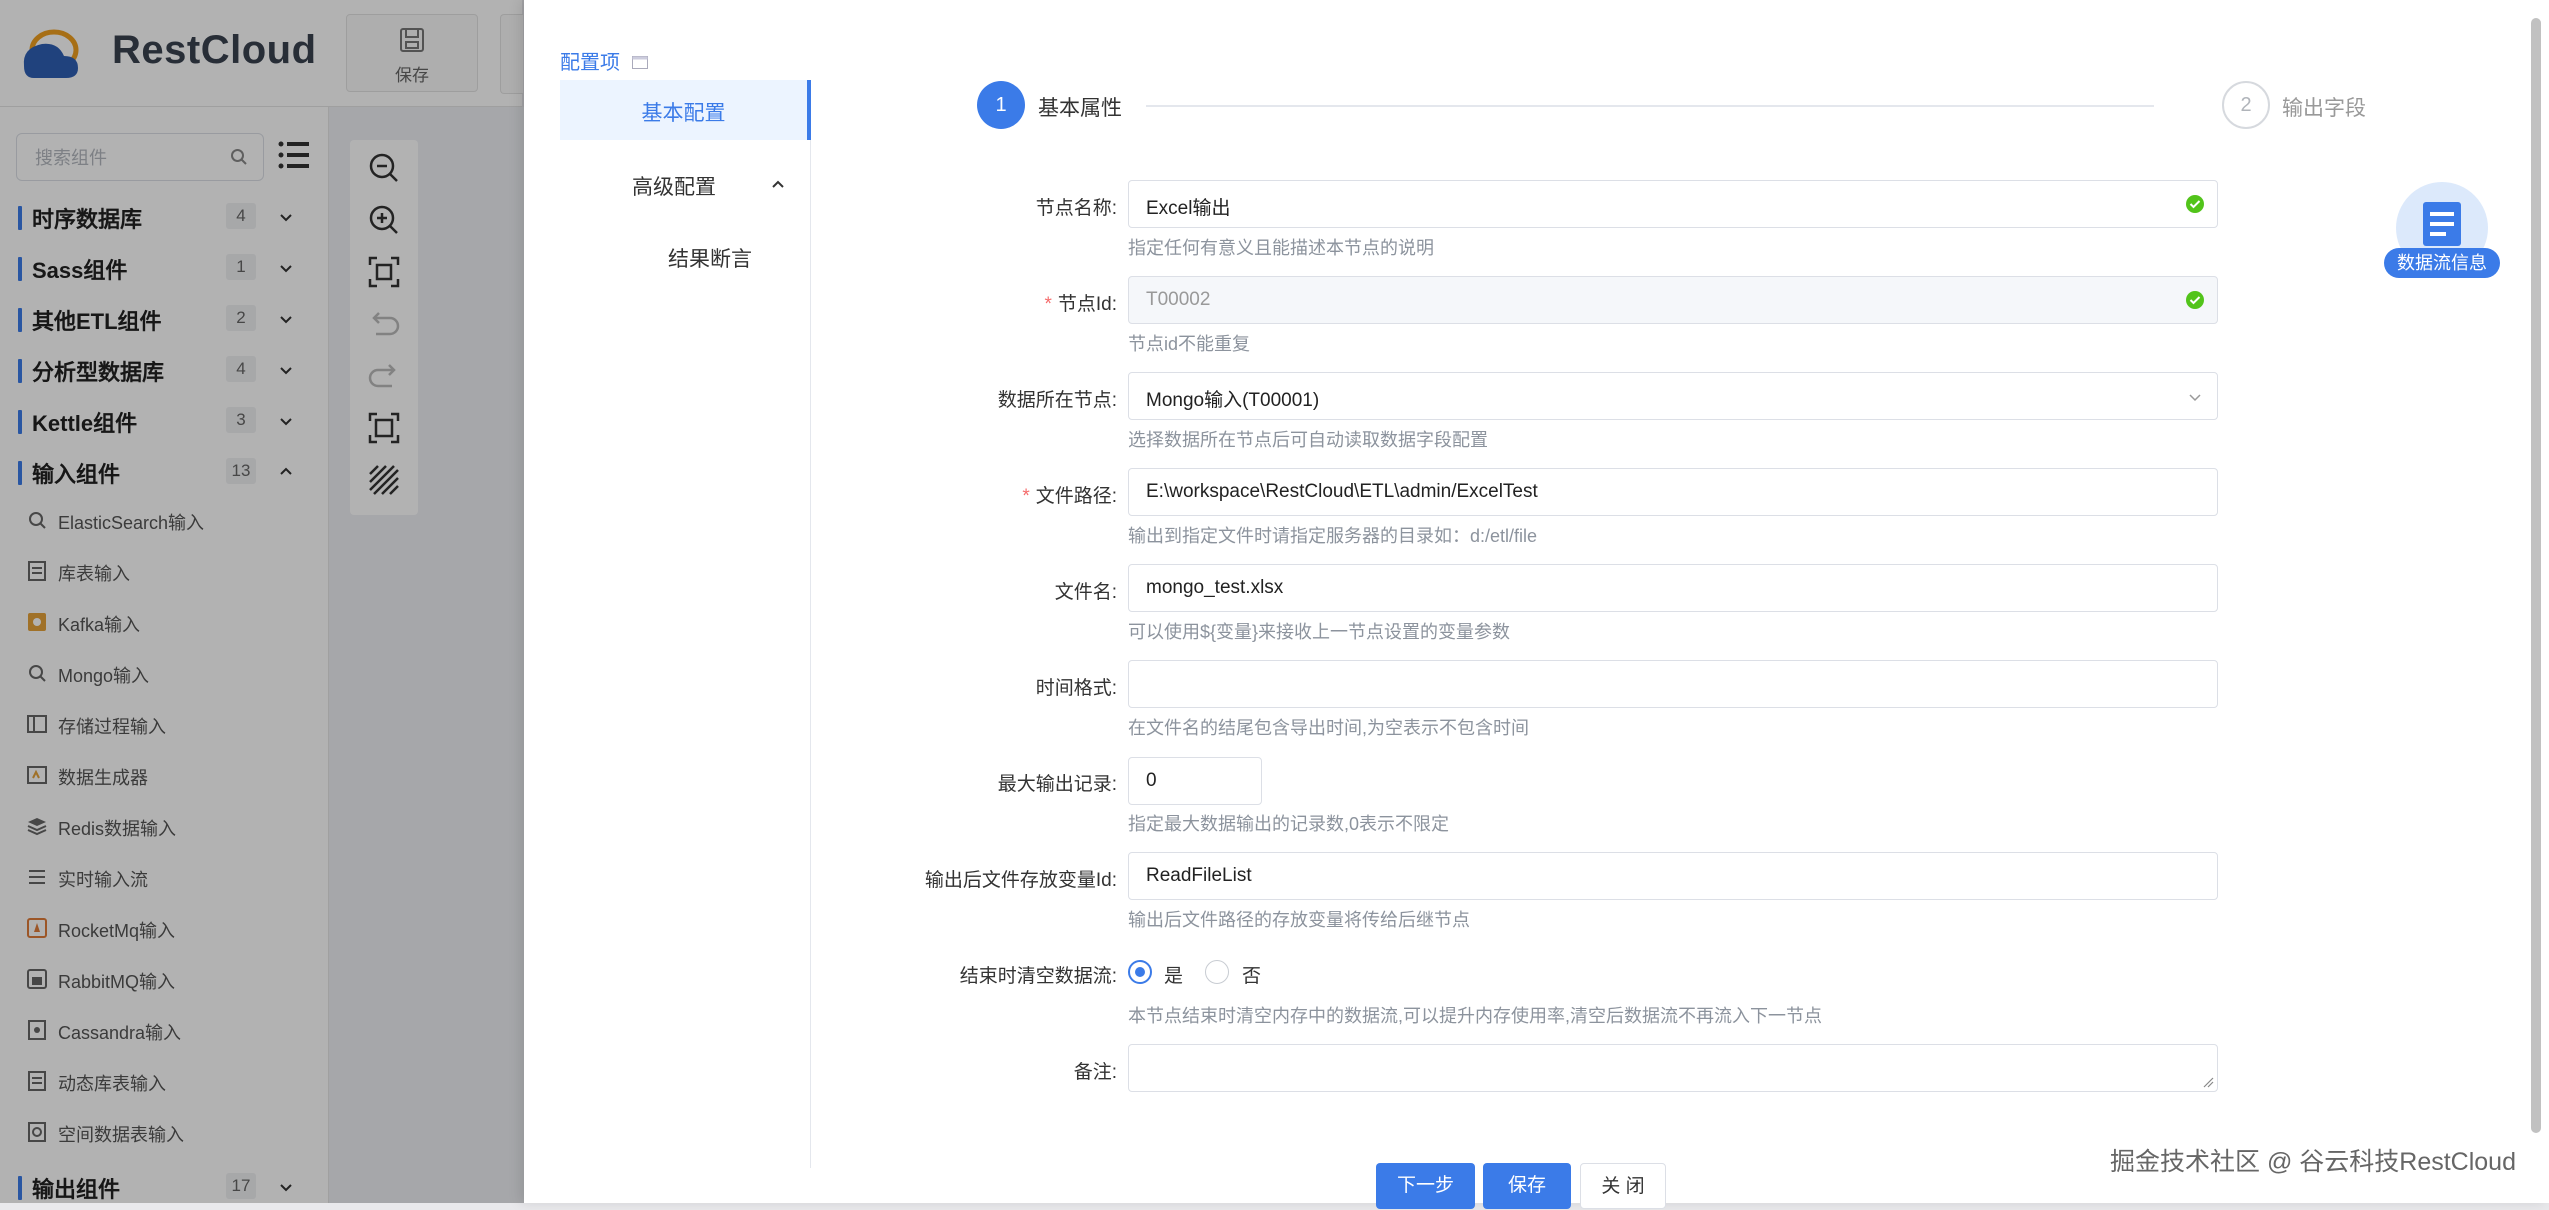 The image size is (2549, 1210). Describe the element at coordinates (2324, 107) in the screenshot. I see `step-2-label: 输出字段` at that location.